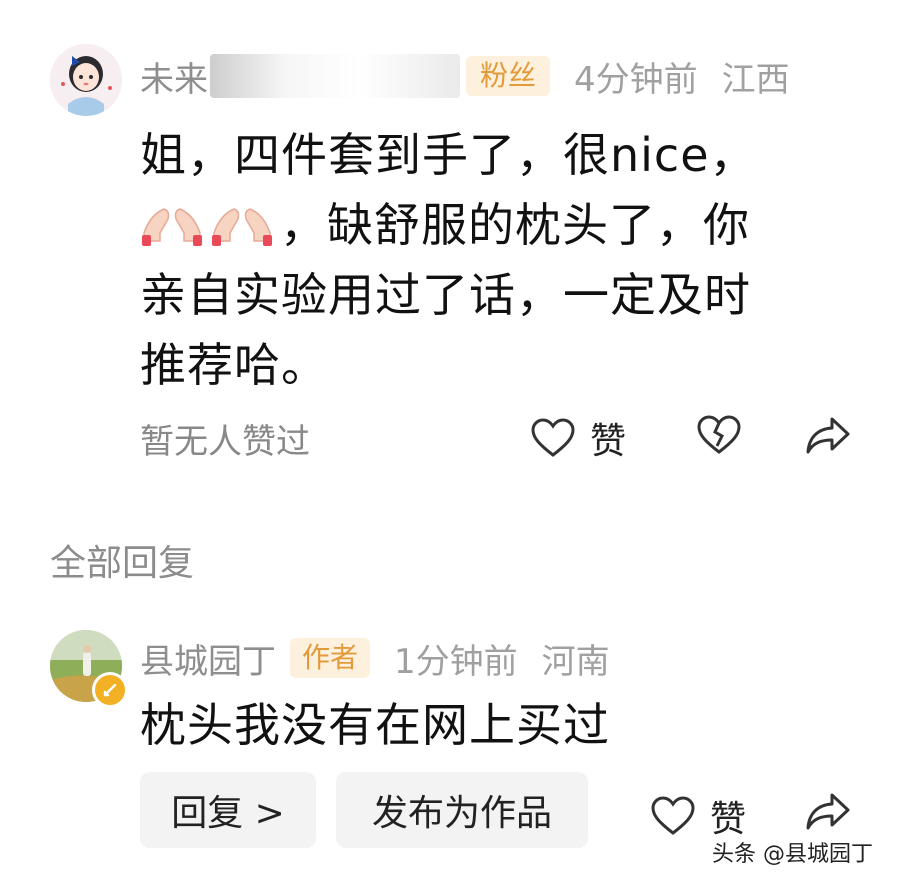 The width and height of the screenshot is (899, 880). I want to click on reply-location: 河南, so click(575, 661).